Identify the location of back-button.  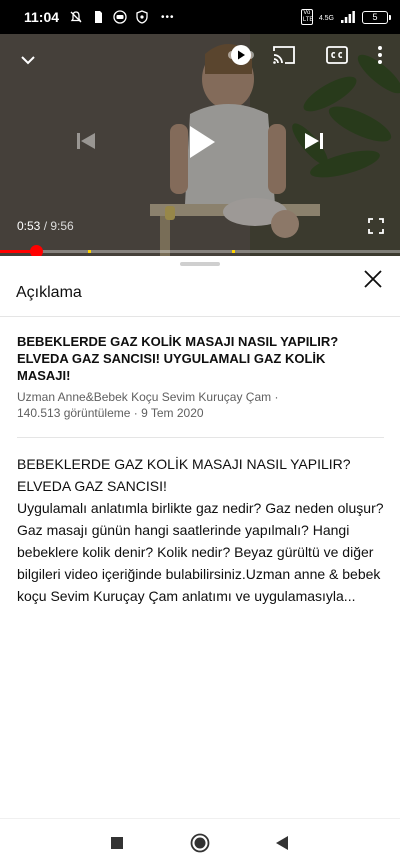
(282, 843).